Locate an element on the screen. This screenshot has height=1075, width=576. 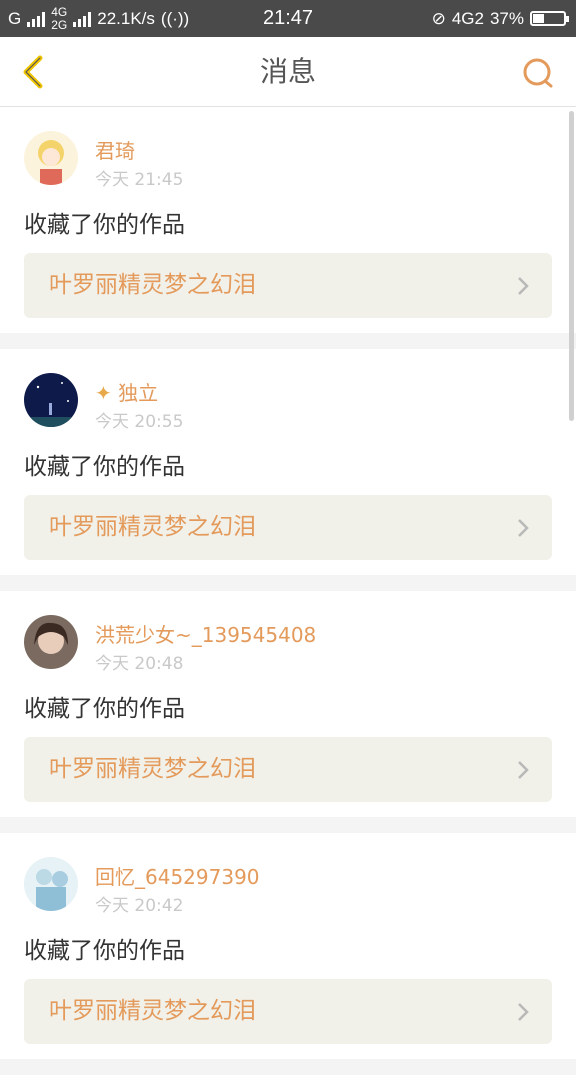
user-name: 洪荒少女~_139545408 is located at coordinates (205, 633).